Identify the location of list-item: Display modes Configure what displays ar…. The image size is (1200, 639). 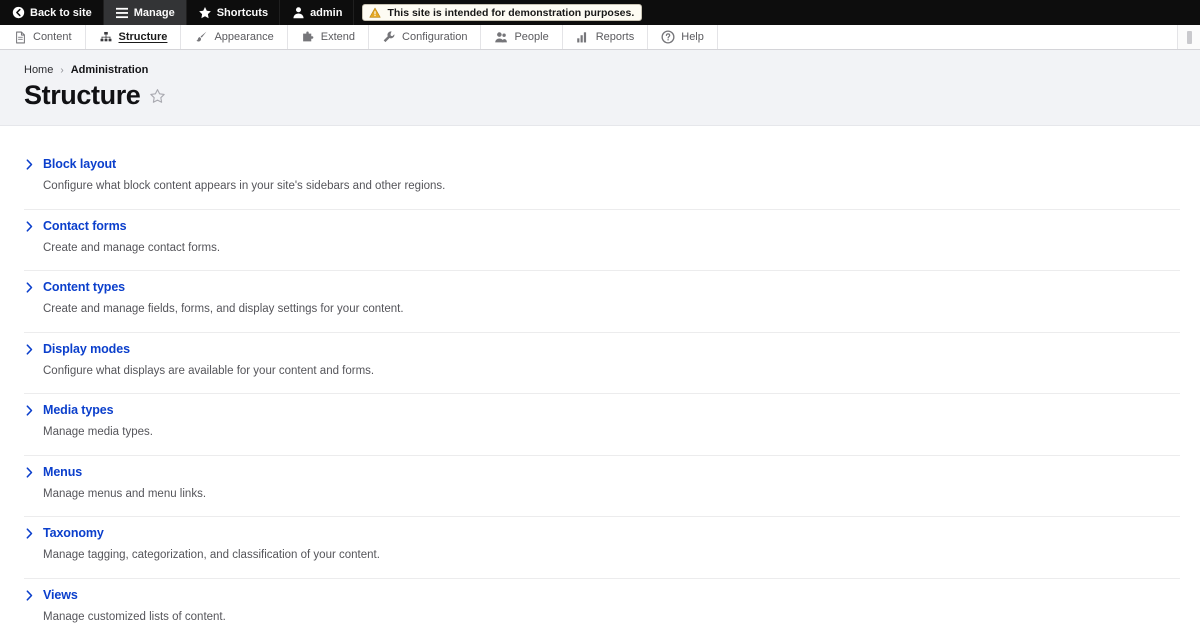
(602, 364).